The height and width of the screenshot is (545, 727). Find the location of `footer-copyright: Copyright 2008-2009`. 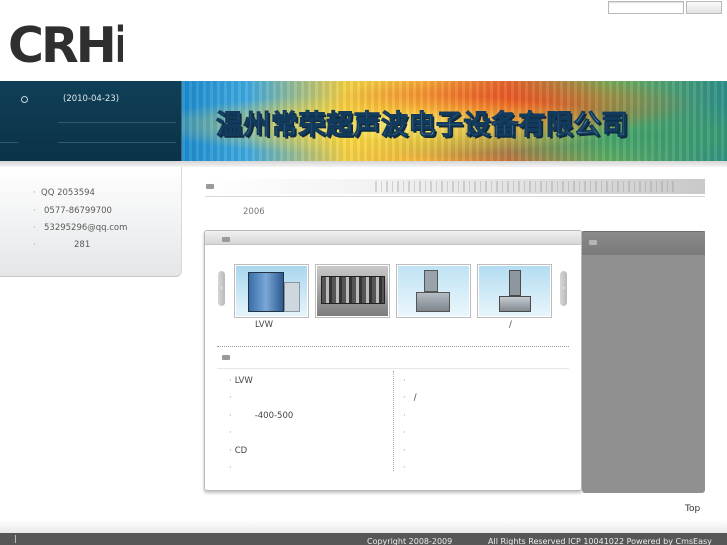

footer-copyright: Copyright 2008-2009 is located at coordinates (410, 541).